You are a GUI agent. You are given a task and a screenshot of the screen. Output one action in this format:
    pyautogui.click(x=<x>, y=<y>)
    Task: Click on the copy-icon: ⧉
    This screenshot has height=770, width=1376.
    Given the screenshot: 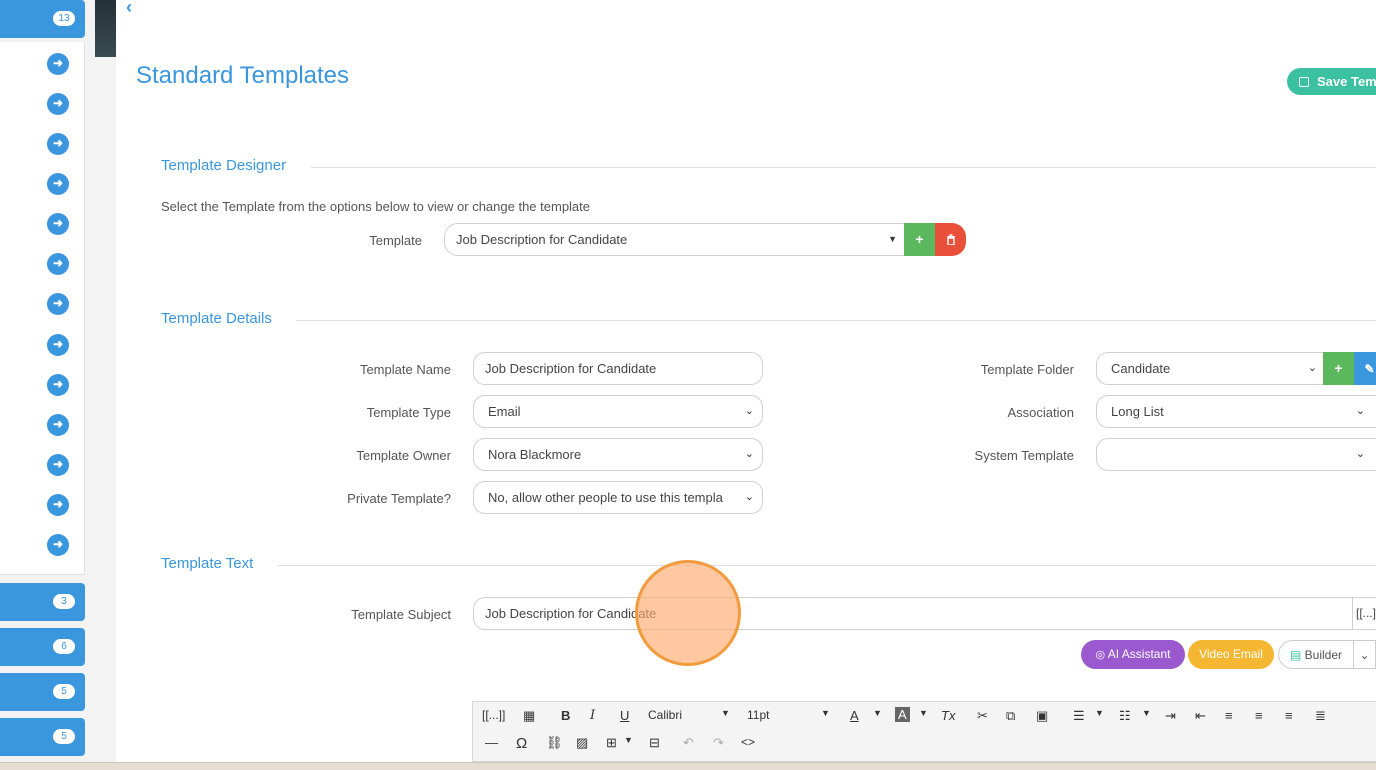 What is the action you would take?
    pyautogui.click(x=1010, y=716)
    